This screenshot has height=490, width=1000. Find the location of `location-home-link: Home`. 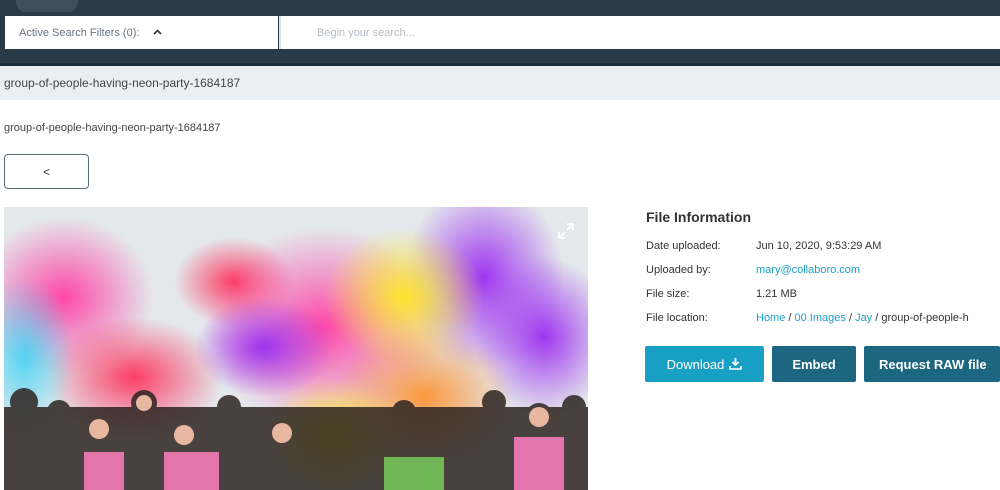

location-home-link: Home is located at coordinates (770, 318).